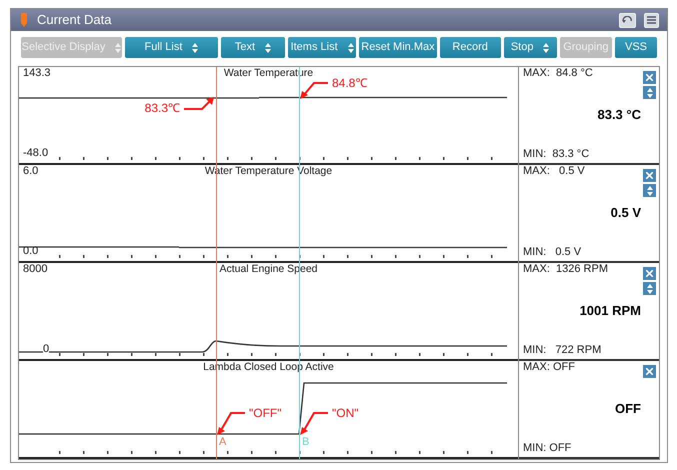 The image size is (677, 470). What do you see at coordinates (470, 47) in the screenshot?
I see `toolbar-button: Record` at bounding box center [470, 47].